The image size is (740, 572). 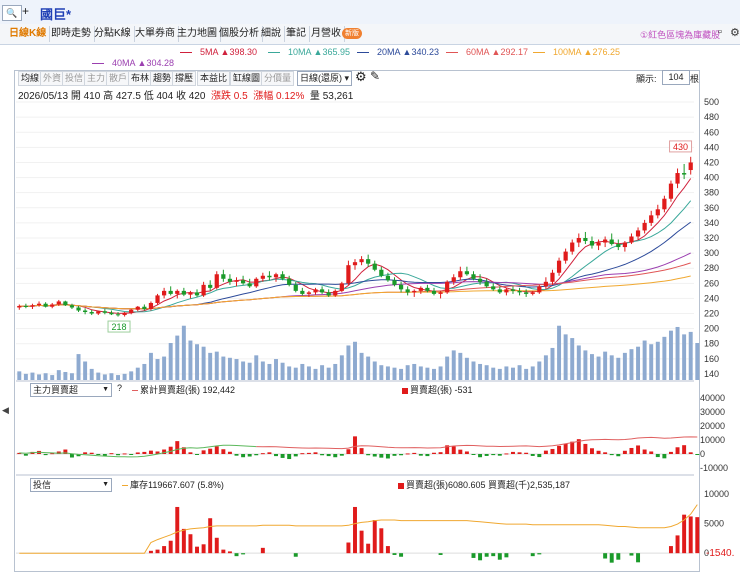 I want to click on tab-stock-analysis: 個股分析, so click(x=239, y=34).